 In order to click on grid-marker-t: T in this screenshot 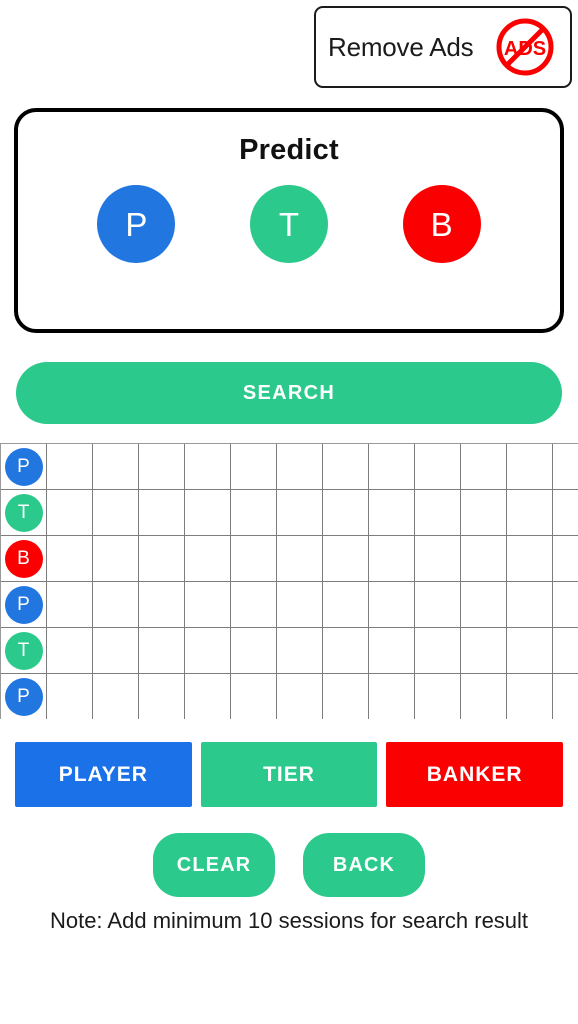, I will do `click(23, 650)`.